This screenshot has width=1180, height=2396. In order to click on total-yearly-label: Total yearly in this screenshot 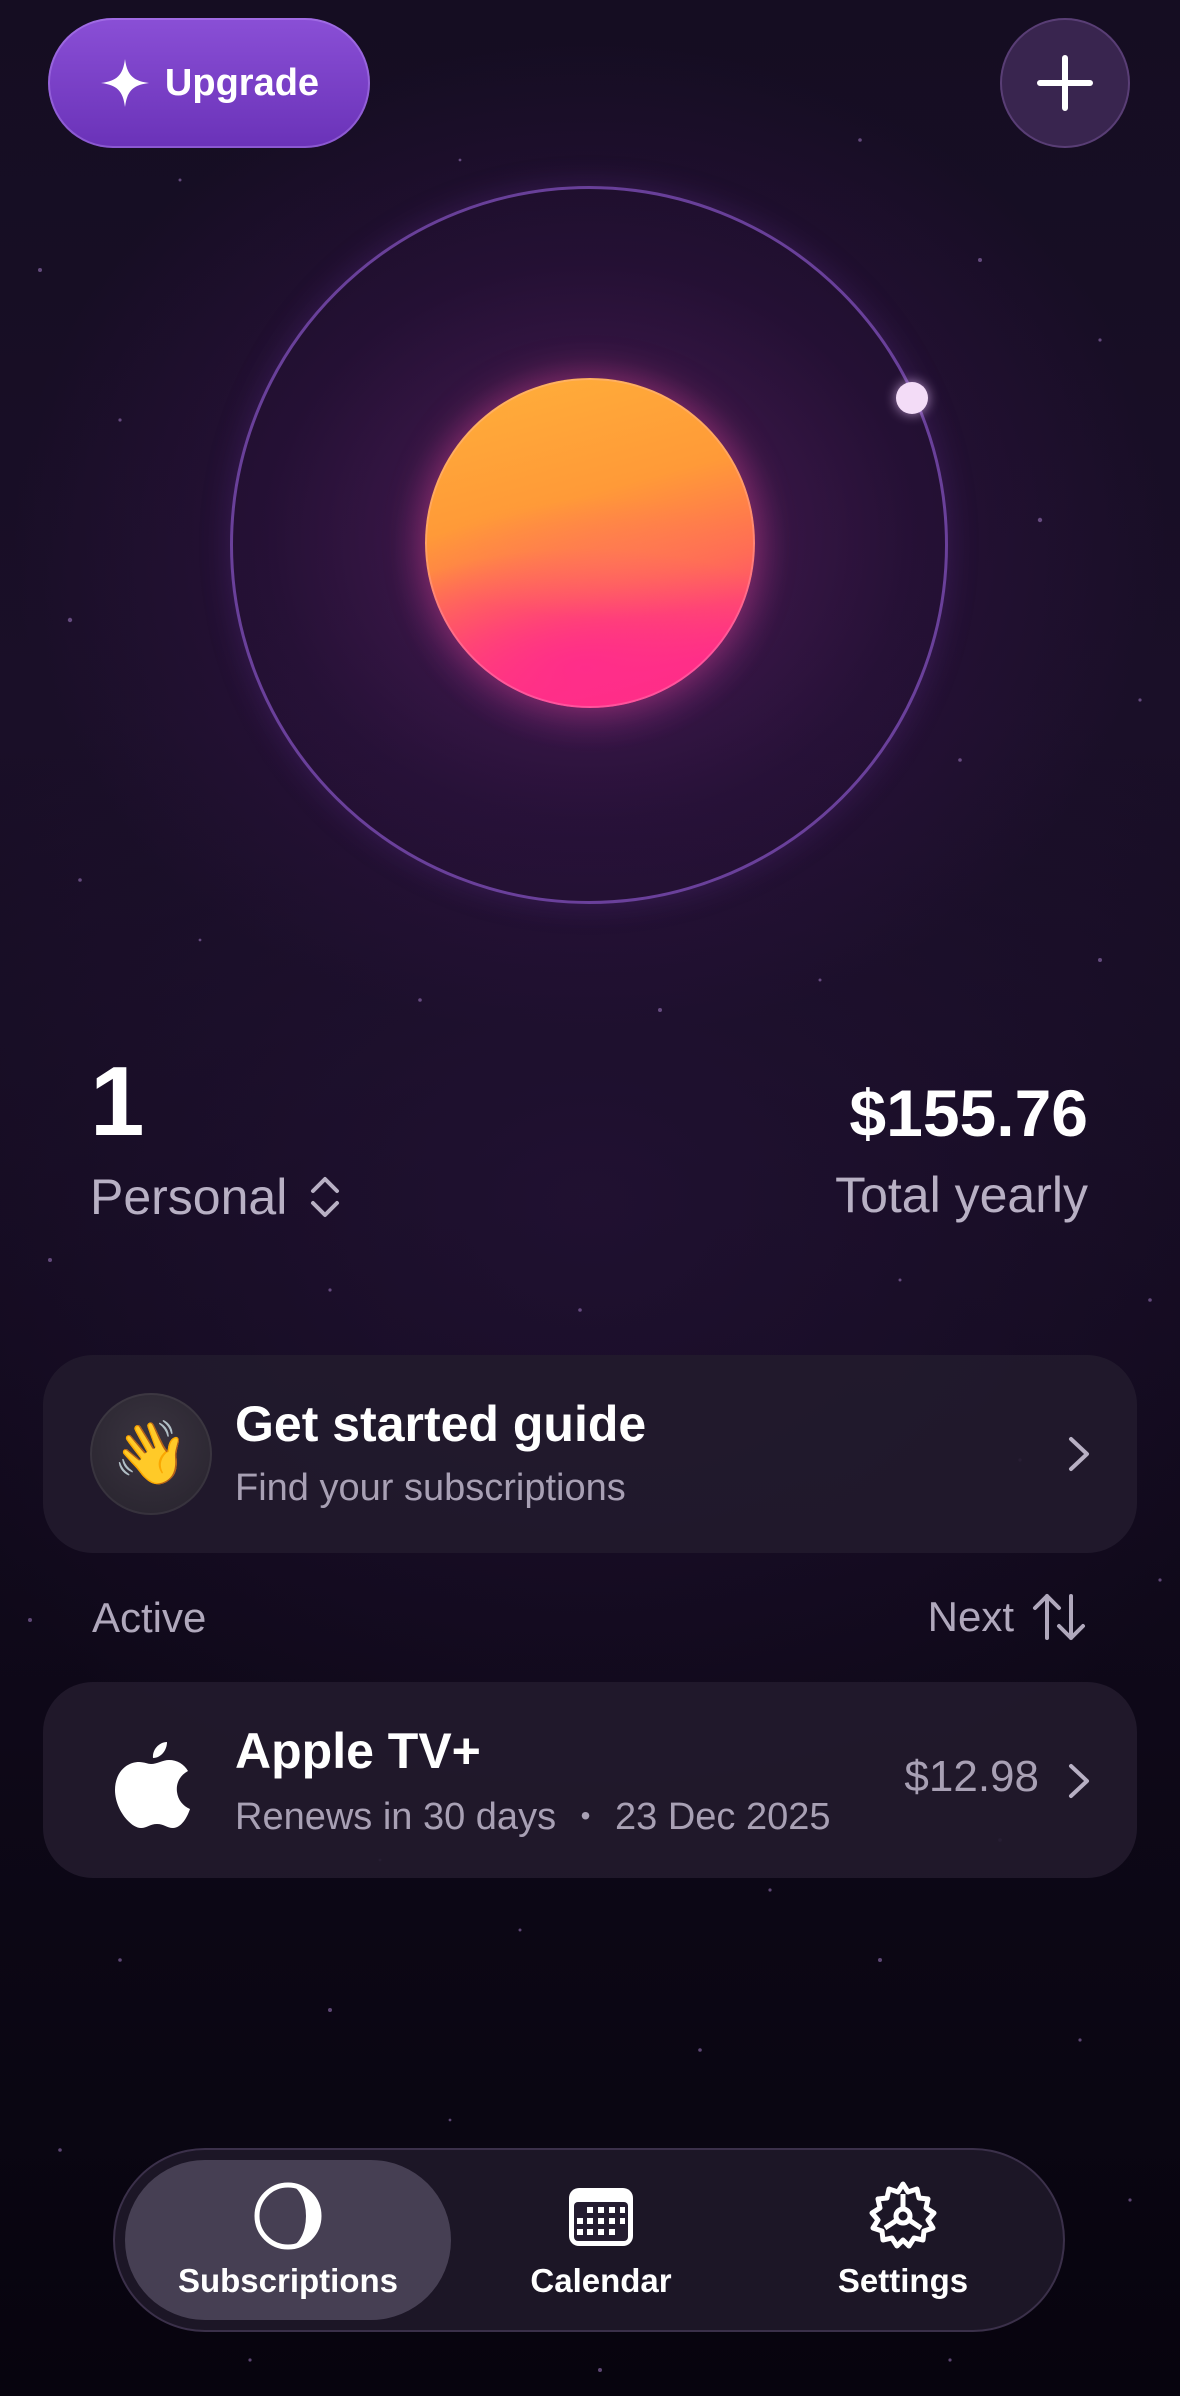, I will do `click(961, 1195)`.